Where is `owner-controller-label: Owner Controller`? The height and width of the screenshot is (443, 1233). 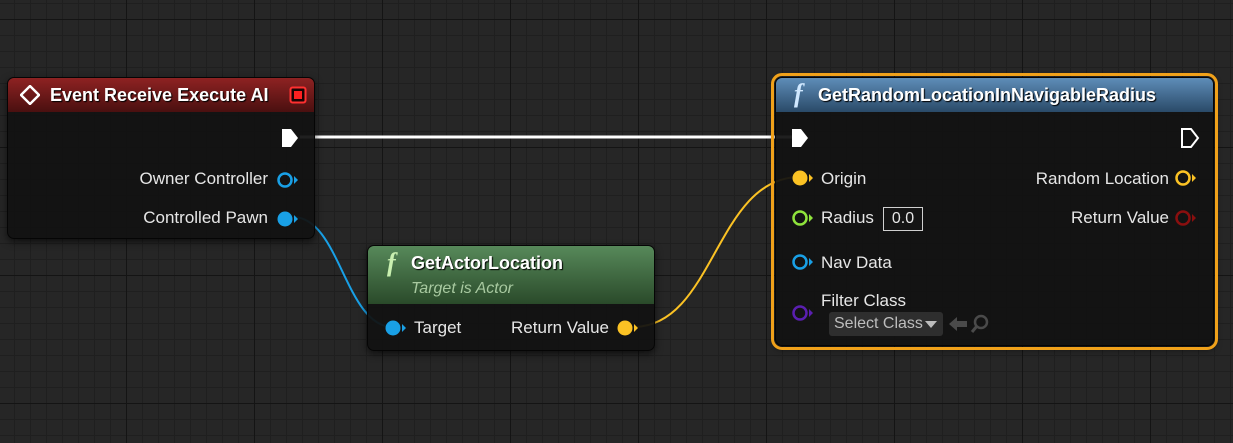
owner-controller-label: Owner Controller is located at coordinates (204, 178).